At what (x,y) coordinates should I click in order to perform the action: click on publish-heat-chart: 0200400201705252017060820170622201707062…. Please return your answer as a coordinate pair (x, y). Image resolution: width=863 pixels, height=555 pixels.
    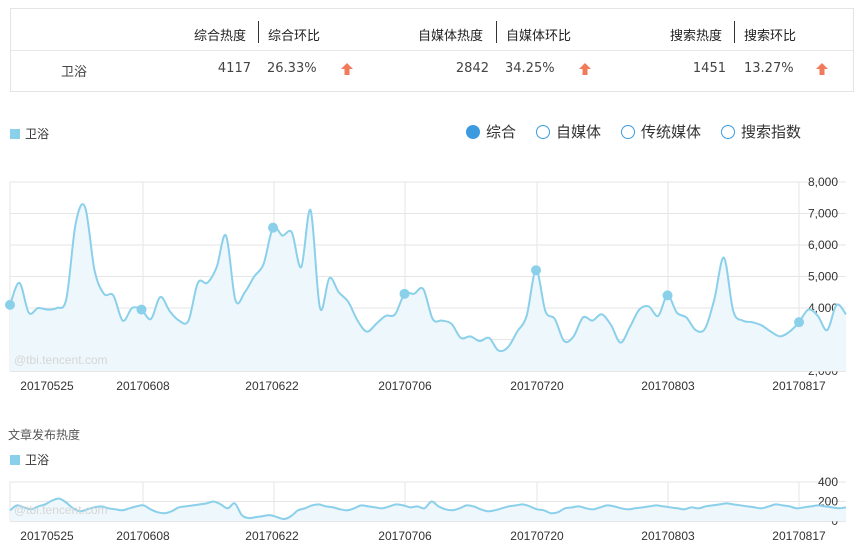
    Looking at the image, I should click on (428, 509).